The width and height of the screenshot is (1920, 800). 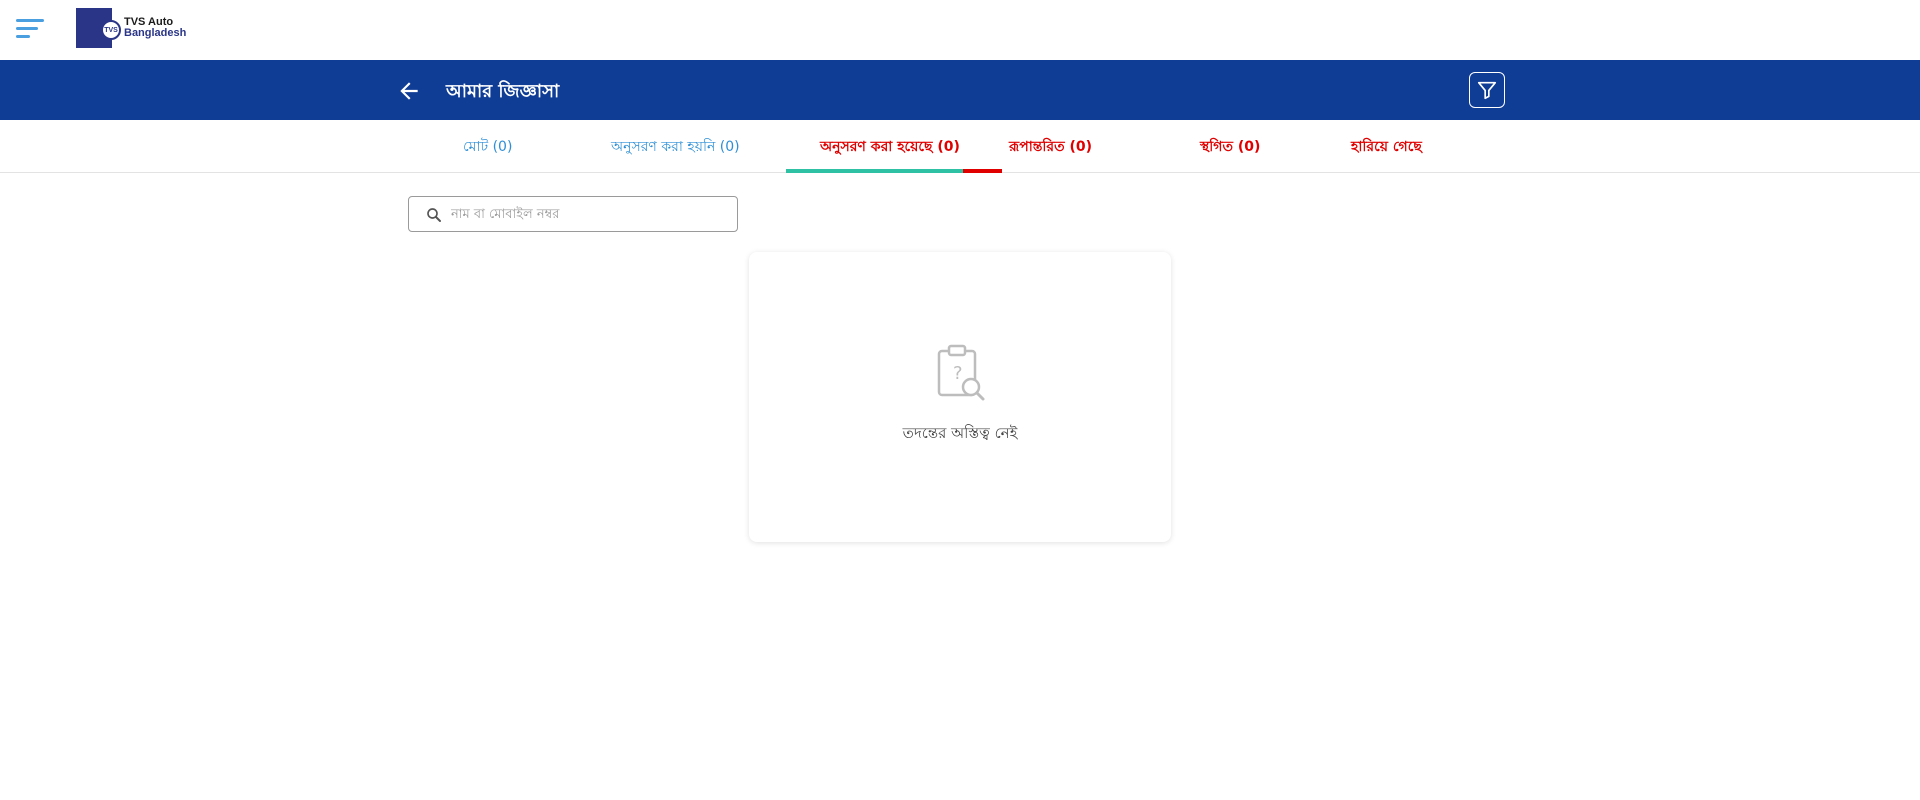 What do you see at coordinates (675, 147) in the screenshot?
I see `tab-not-followed: অনুসরণ করা হয়নি (0)` at bounding box center [675, 147].